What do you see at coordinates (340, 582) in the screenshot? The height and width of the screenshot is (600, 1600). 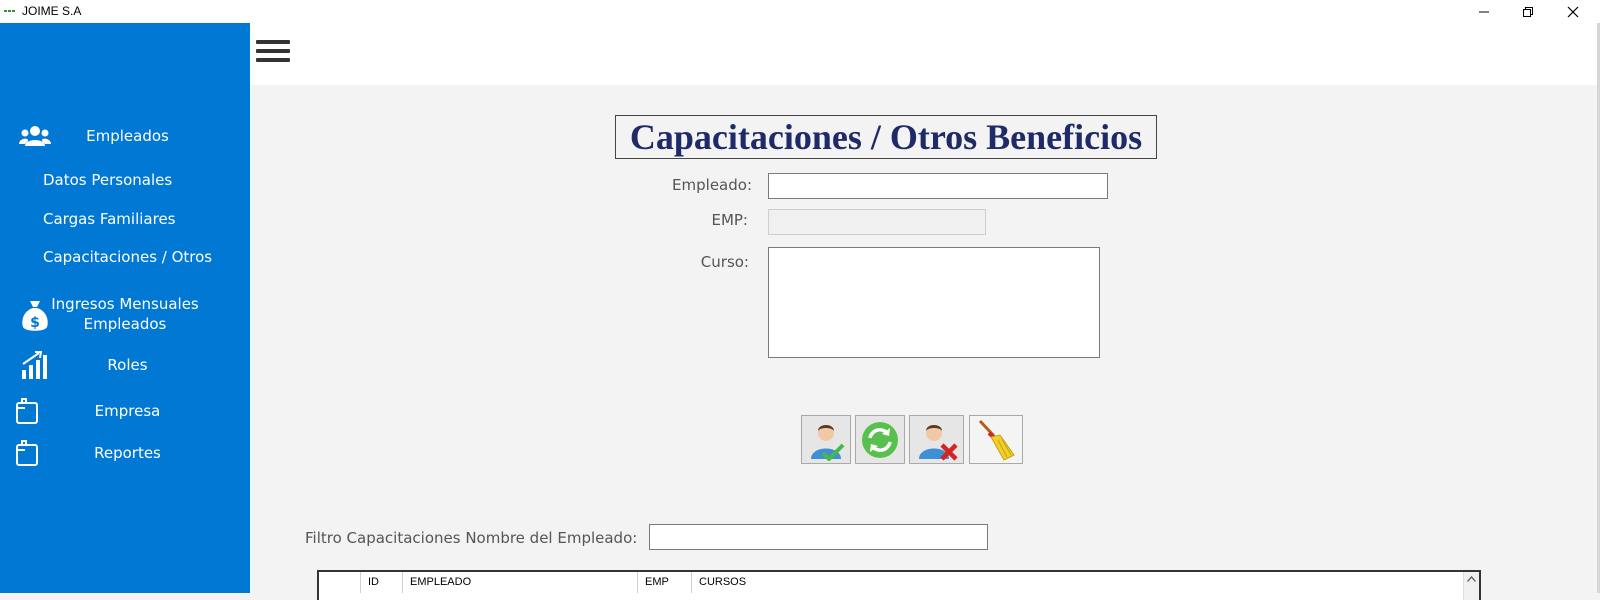 I see `grid-row-header` at bounding box center [340, 582].